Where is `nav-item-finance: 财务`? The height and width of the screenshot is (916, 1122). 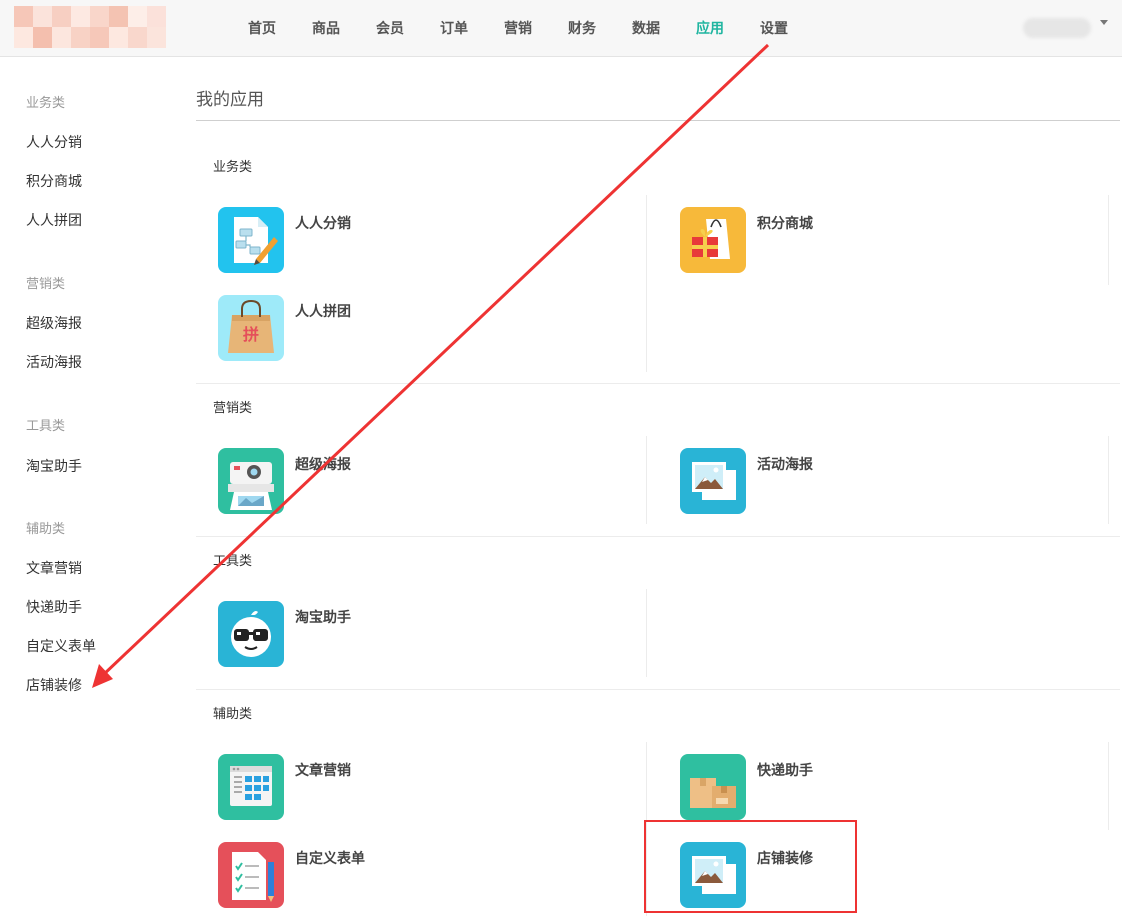
nav-item-finance: 财务 is located at coordinates (582, 28).